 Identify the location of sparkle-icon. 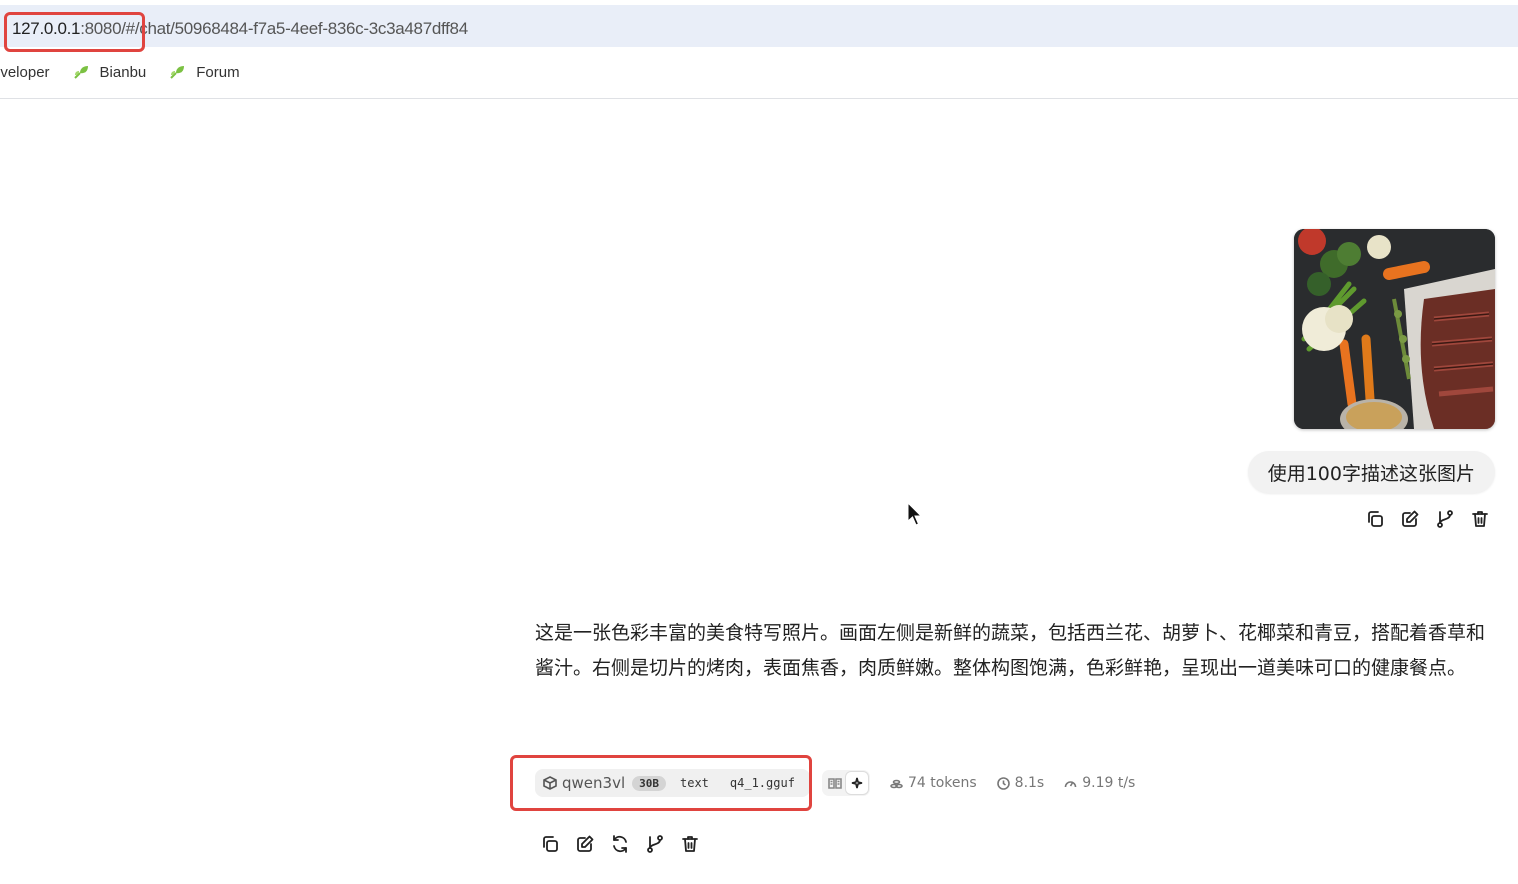
(857, 783).